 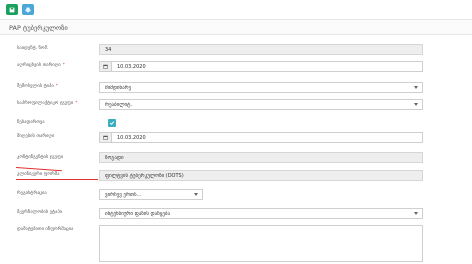 What do you see at coordinates (261, 157) in the screenshot?
I see `contingent-group-field: ზოგადი` at bounding box center [261, 157].